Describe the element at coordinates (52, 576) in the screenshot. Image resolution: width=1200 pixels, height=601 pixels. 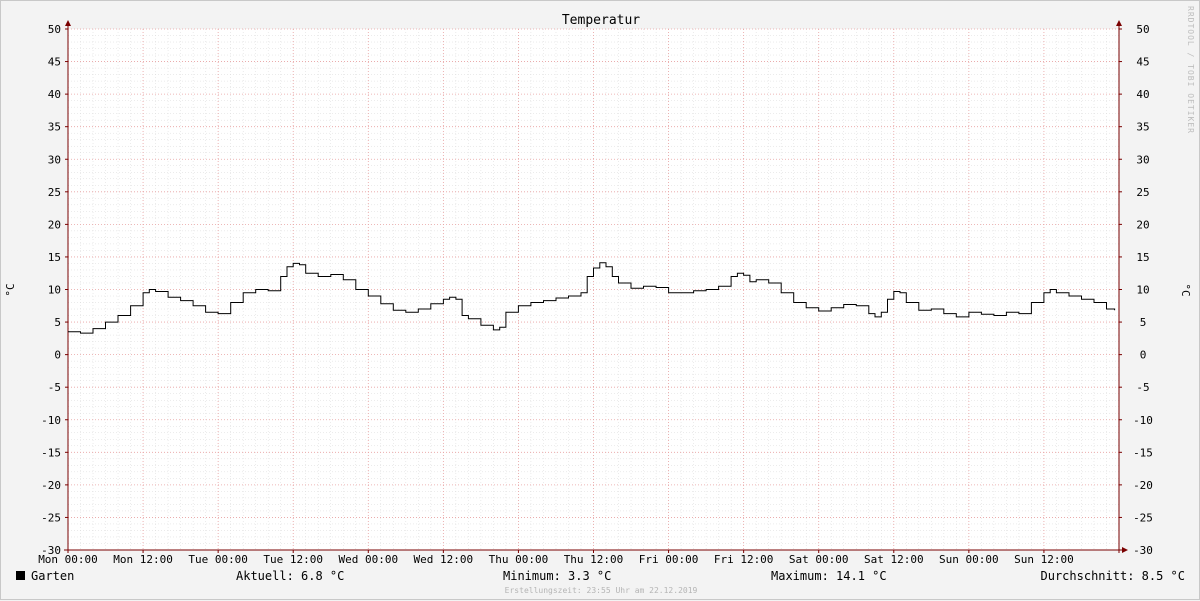
I see `legend-series-name: Garten` at that location.